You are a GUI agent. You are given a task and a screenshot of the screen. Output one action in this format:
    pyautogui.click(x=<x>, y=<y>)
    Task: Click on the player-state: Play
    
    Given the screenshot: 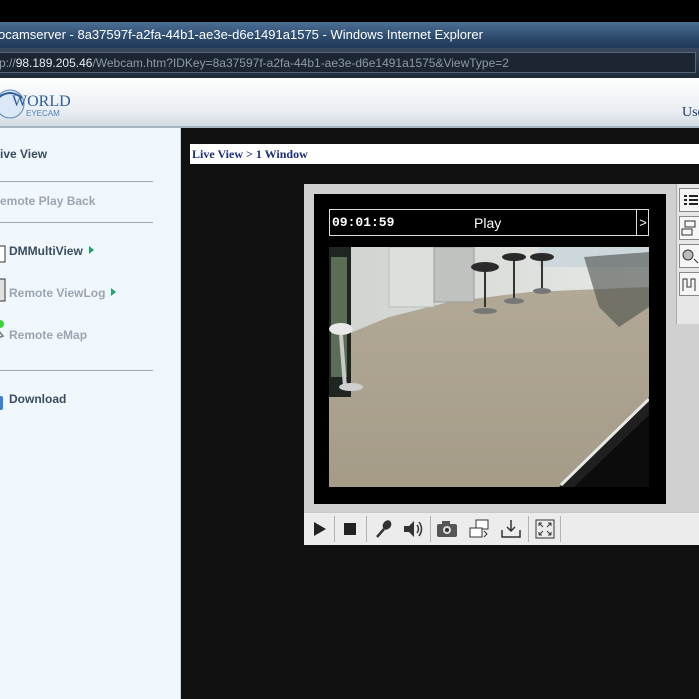 What is the action you would take?
    pyautogui.click(x=488, y=223)
    